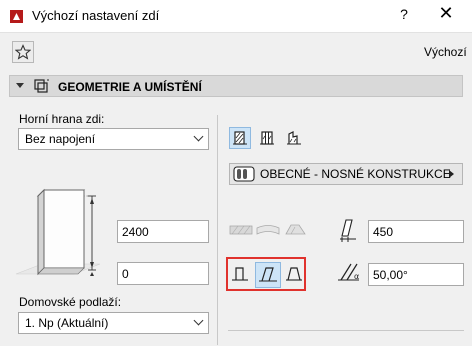 The width and height of the screenshot is (472, 346). I want to click on trapezoid-wall-icon, so click(294, 274).